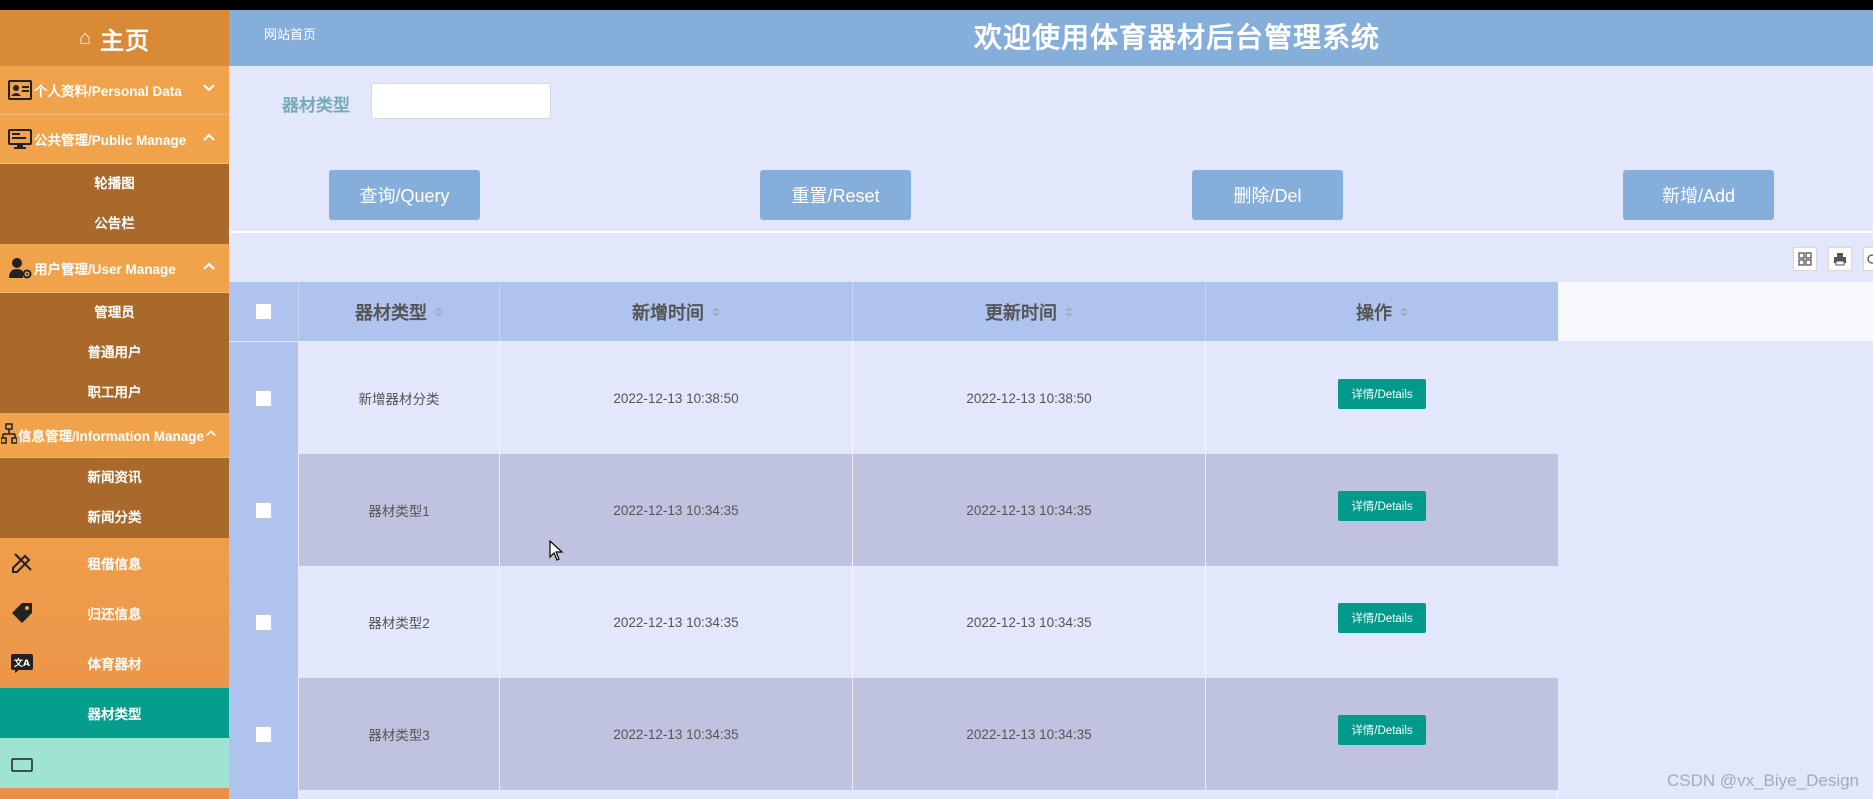 The image size is (1873, 799). I want to click on cell-type: 器材类型2, so click(399, 622).